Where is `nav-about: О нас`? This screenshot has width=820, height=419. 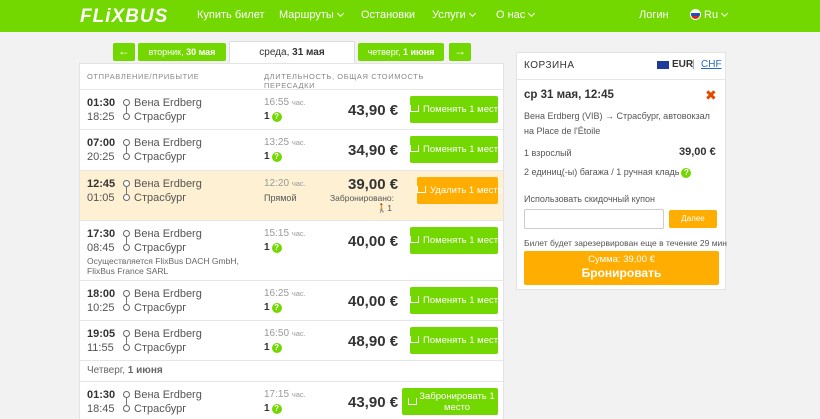
nav-about: О нас is located at coordinates (516, 15).